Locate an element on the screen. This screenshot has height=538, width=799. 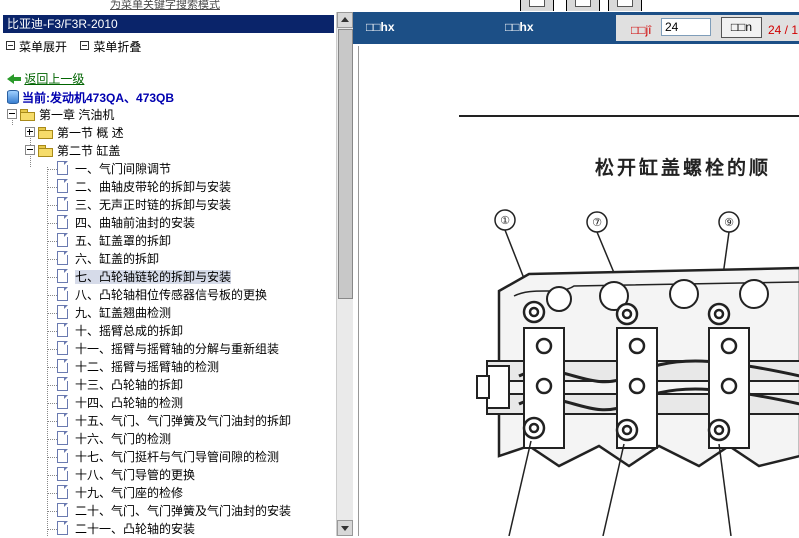
page-number-input is located at coordinates (686, 27).